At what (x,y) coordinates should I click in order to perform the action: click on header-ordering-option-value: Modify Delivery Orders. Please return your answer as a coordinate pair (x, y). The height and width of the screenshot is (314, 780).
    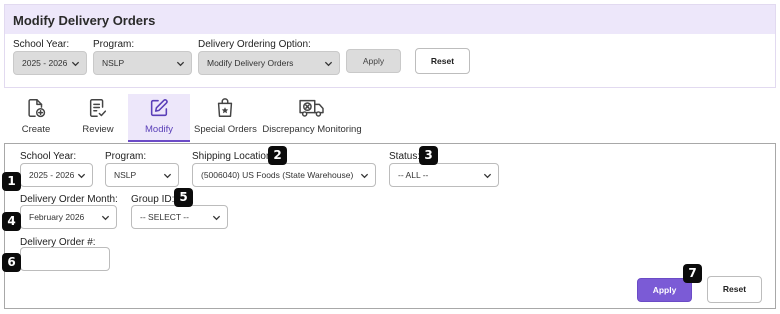
    Looking at the image, I should click on (250, 63).